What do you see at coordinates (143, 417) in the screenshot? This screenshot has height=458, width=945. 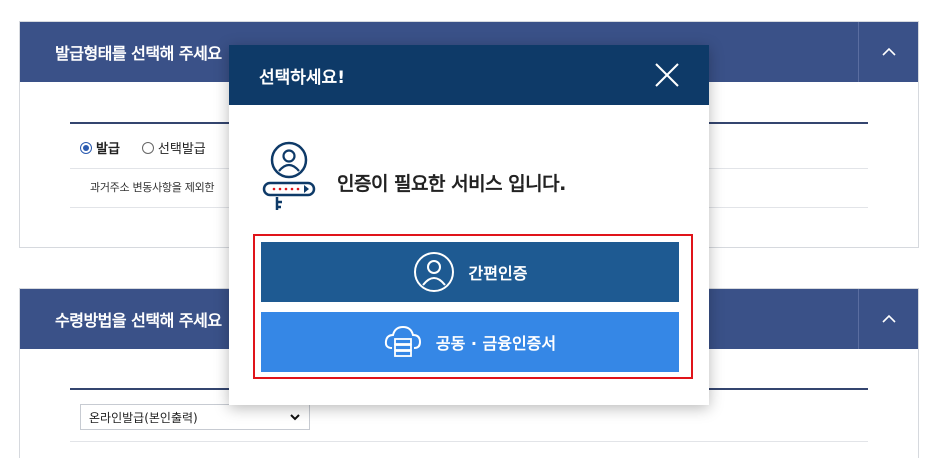 I see `receive-method-value: 온라인발급(본인출력)` at bounding box center [143, 417].